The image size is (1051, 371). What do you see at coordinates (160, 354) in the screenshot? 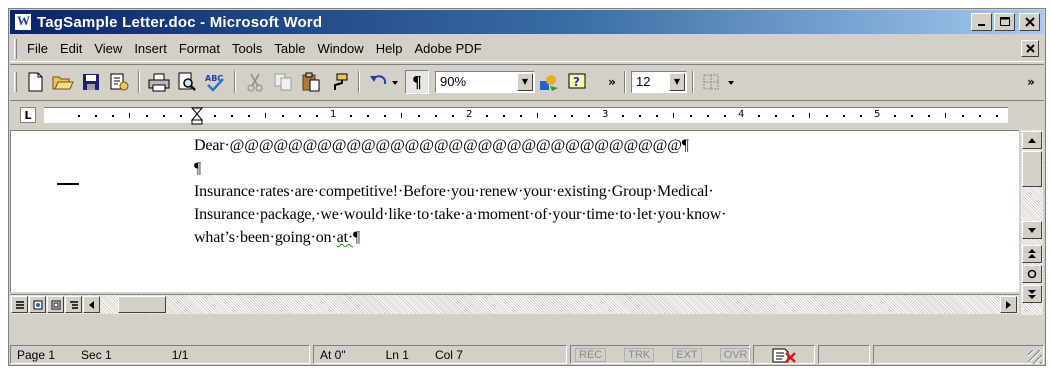
I see `status-position-panel: Page 1 Sec 1 1/1` at bounding box center [160, 354].